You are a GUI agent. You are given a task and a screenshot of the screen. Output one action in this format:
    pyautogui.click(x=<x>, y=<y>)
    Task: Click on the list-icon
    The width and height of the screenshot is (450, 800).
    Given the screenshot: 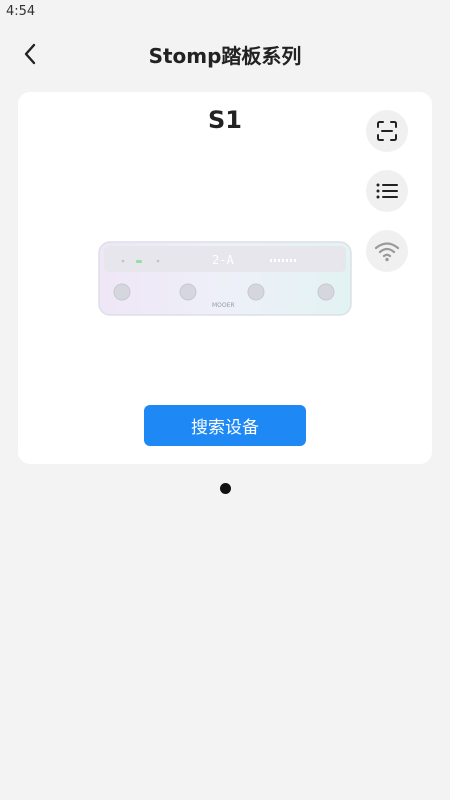 What is the action you would take?
    pyautogui.click(x=387, y=191)
    